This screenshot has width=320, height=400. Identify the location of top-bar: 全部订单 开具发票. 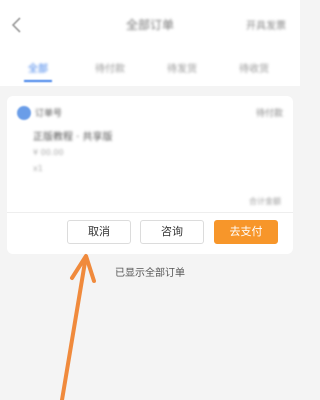
(150, 25).